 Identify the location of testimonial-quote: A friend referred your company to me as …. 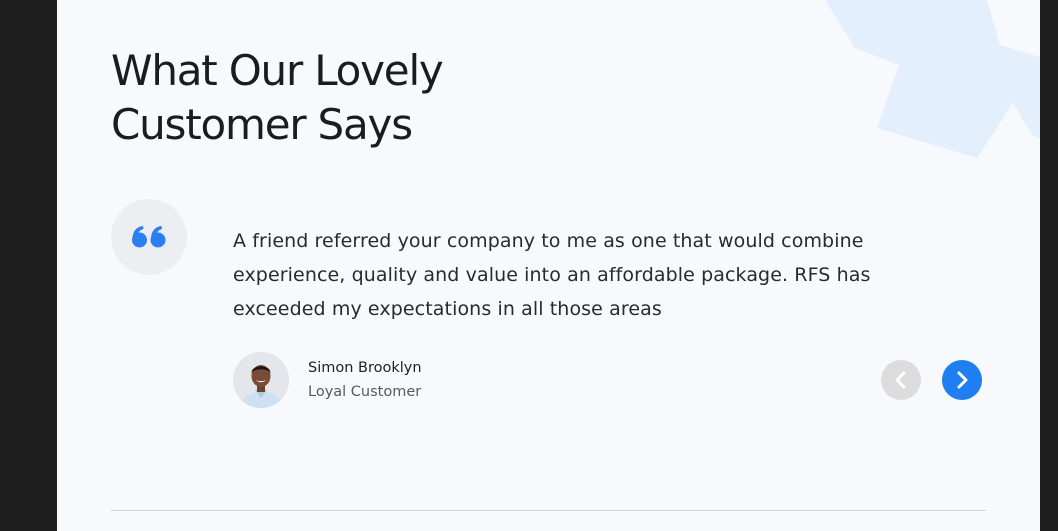
(552, 275).